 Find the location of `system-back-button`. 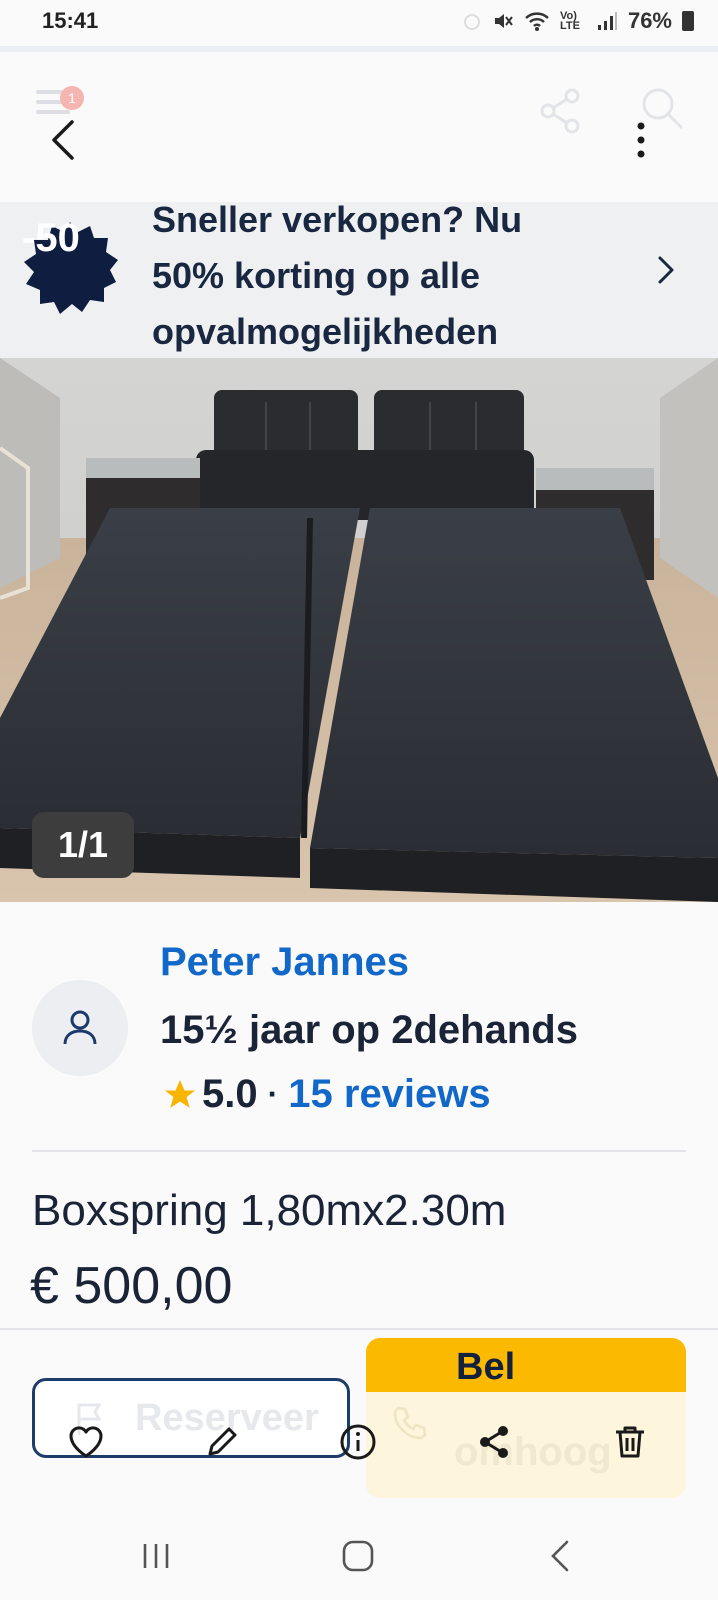

system-back-button is located at coordinates (560, 1556).